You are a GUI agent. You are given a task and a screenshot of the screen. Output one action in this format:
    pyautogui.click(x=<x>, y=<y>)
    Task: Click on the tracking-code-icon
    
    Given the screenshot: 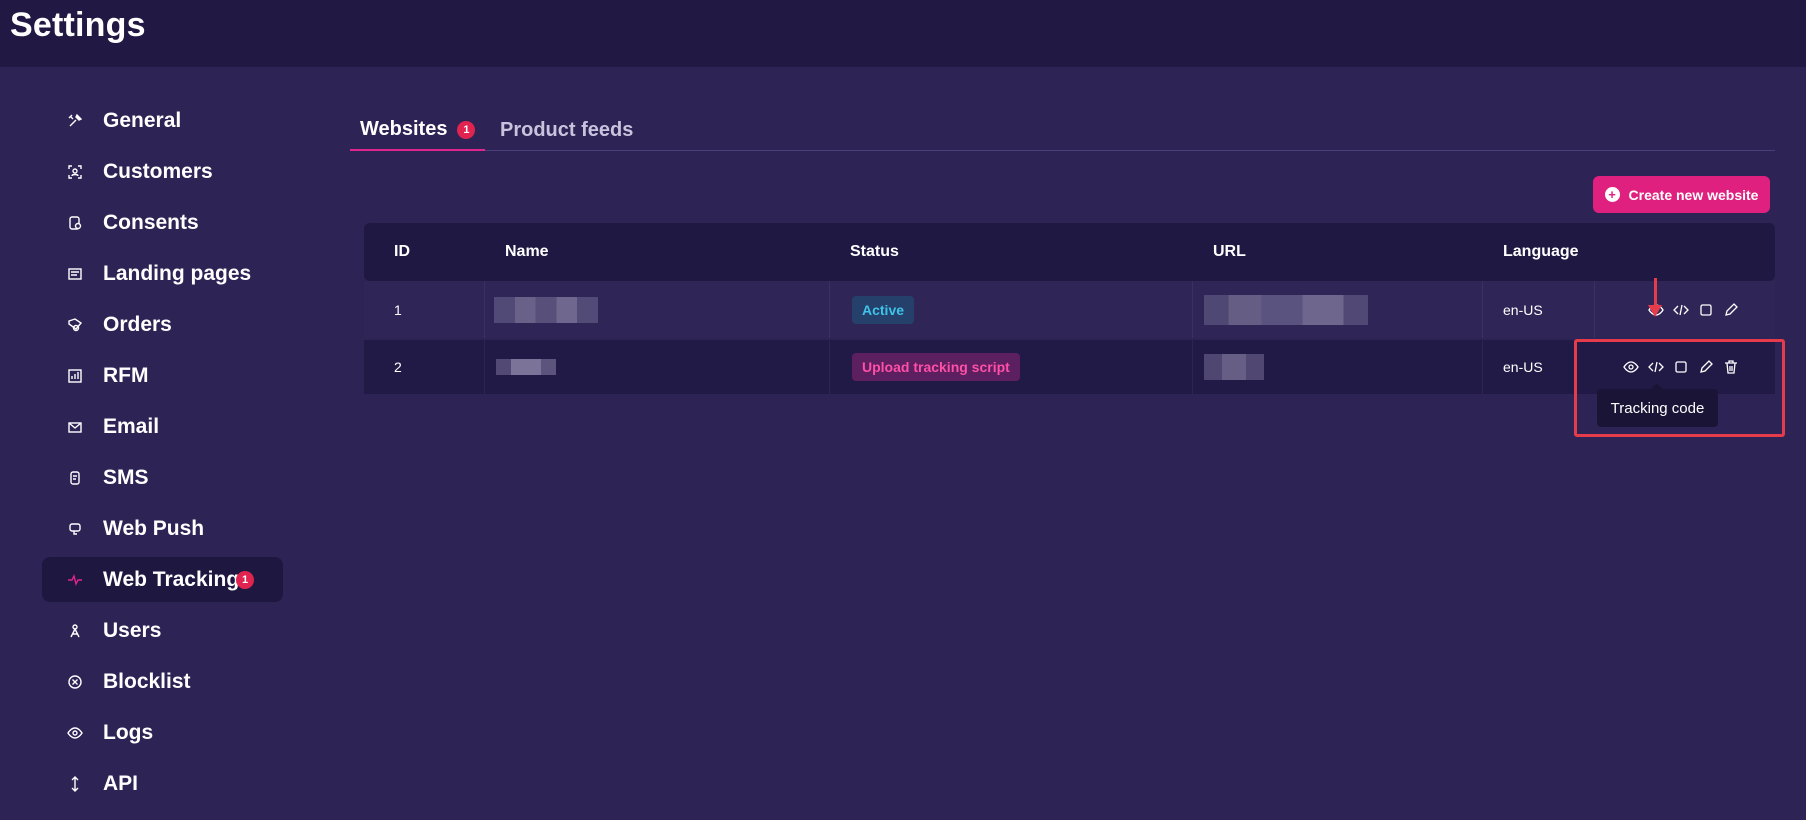 What is the action you would take?
    pyautogui.click(x=1681, y=310)
    